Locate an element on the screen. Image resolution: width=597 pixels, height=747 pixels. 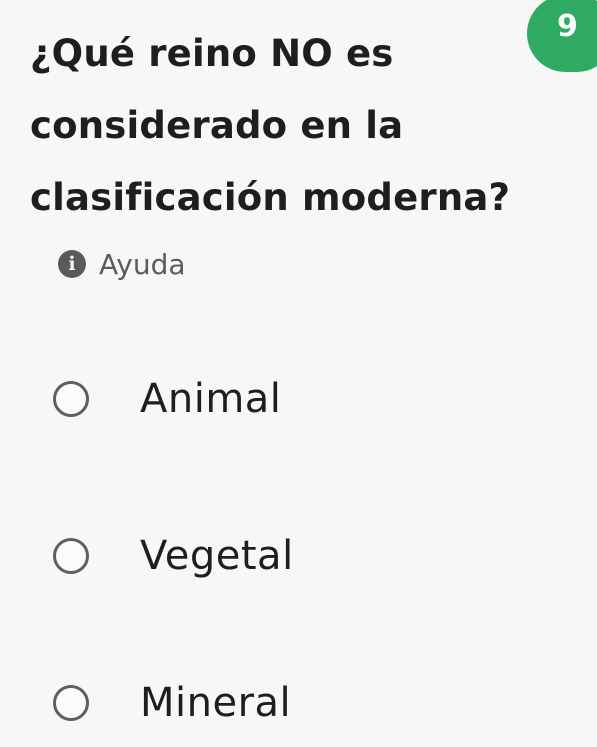
help-label: Ayuda is located at coordinates (142, 264).